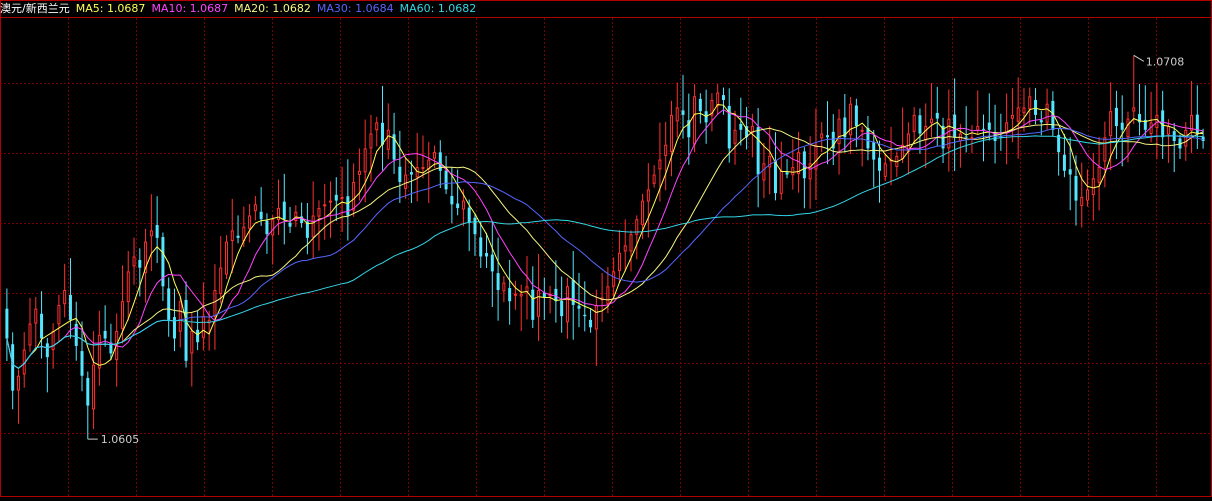 The width and height of the screenshot is (1212, 501). What do you see at coordinates (272, 8) in the screenshot?
I see `ma20-legend: MA20: 1.0682` at bounding box center [272, 8].